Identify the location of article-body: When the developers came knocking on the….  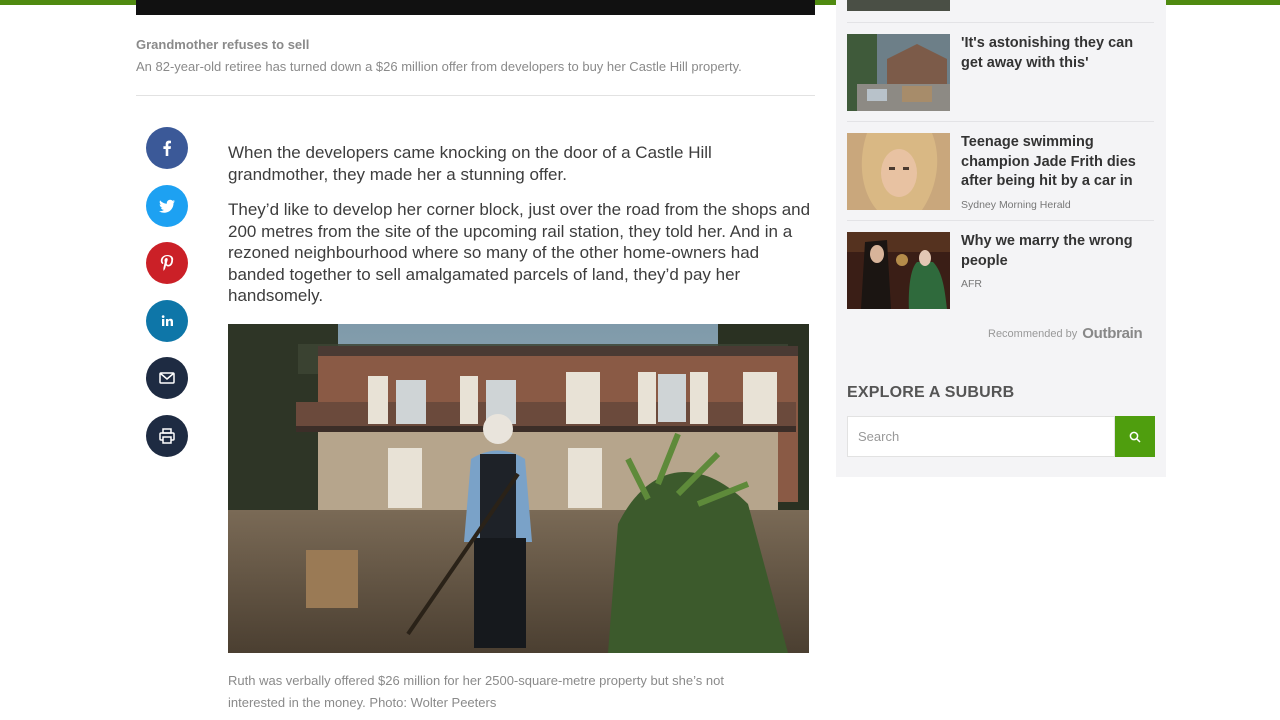
(520, 231).